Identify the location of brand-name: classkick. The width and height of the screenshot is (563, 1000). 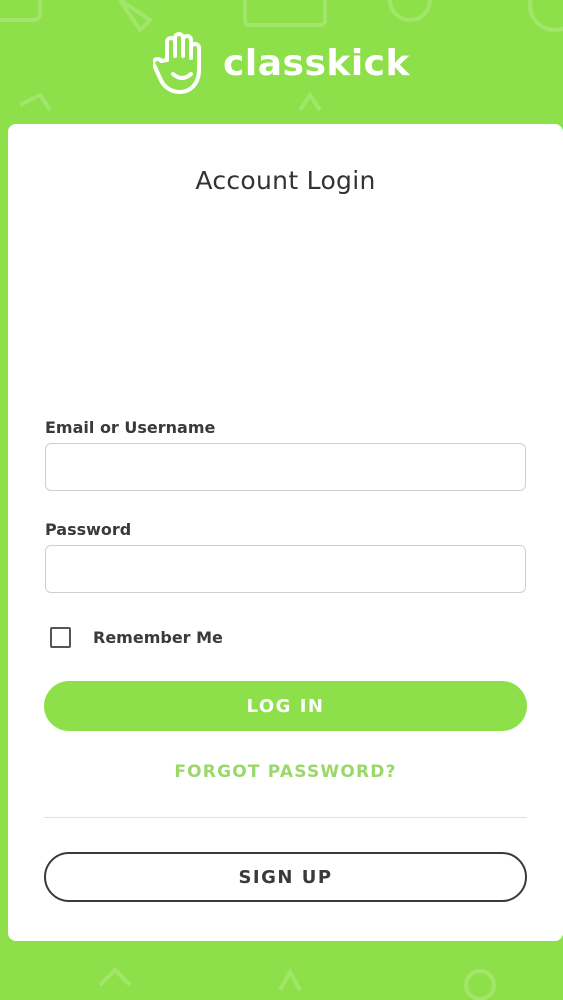
(316, 63).